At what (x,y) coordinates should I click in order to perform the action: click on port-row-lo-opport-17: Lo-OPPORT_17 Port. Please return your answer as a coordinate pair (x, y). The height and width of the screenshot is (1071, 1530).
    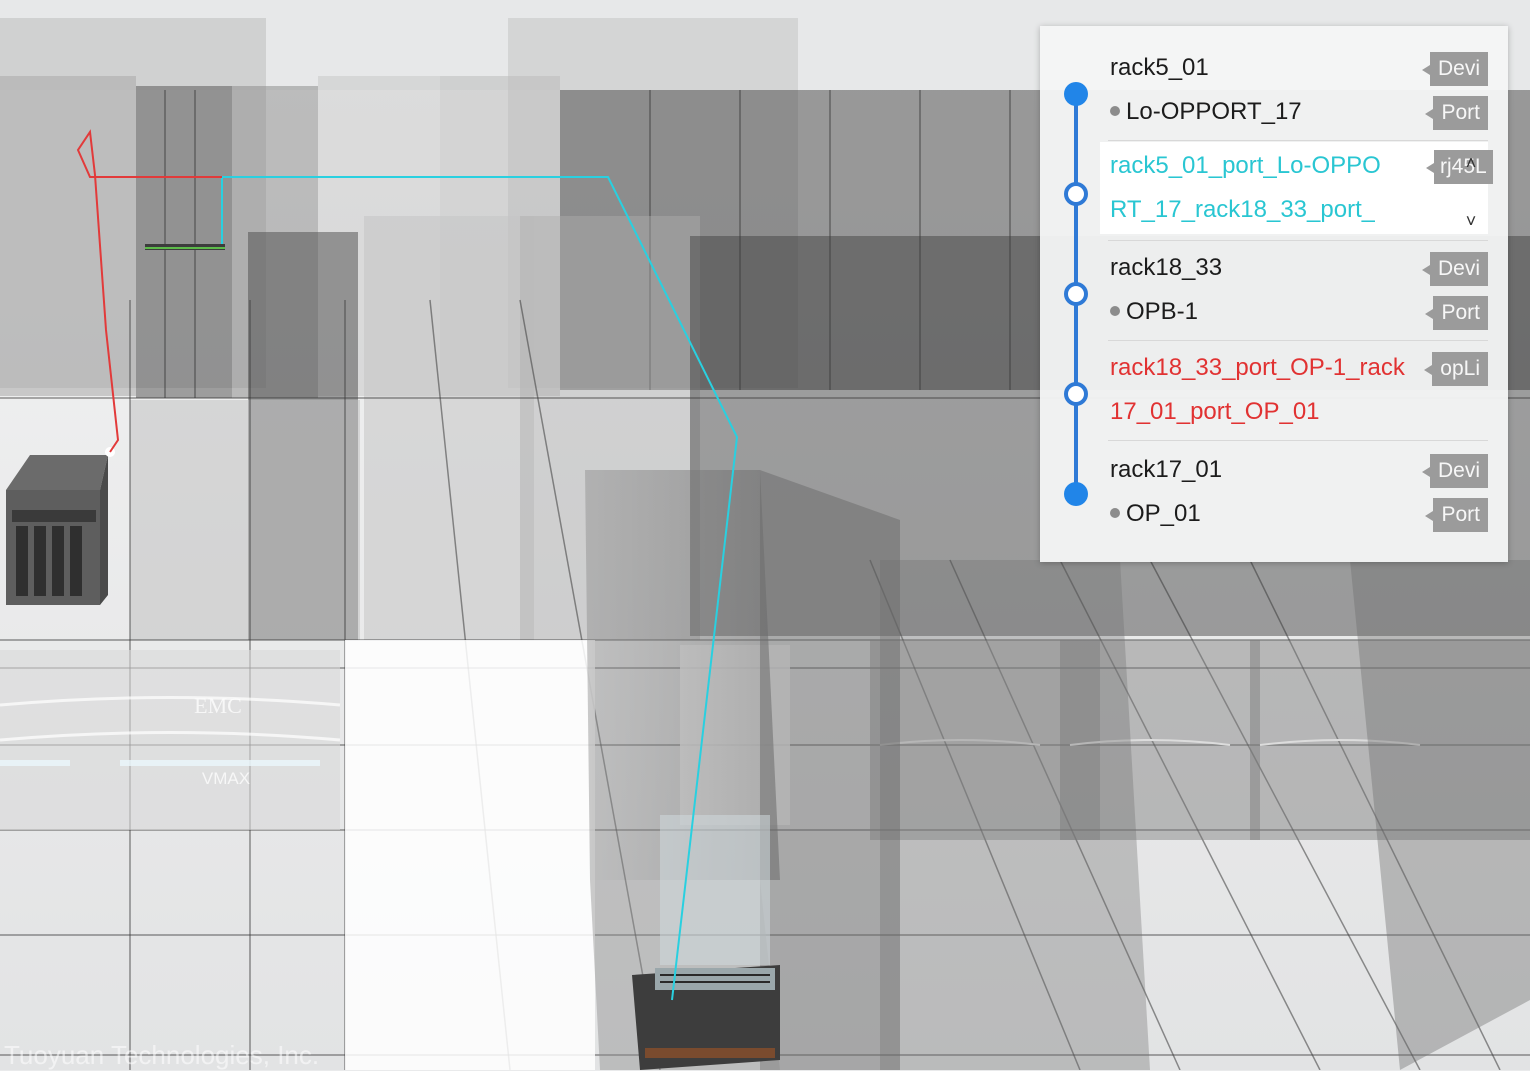
    Looking at the image, I should click on (1274, 112).